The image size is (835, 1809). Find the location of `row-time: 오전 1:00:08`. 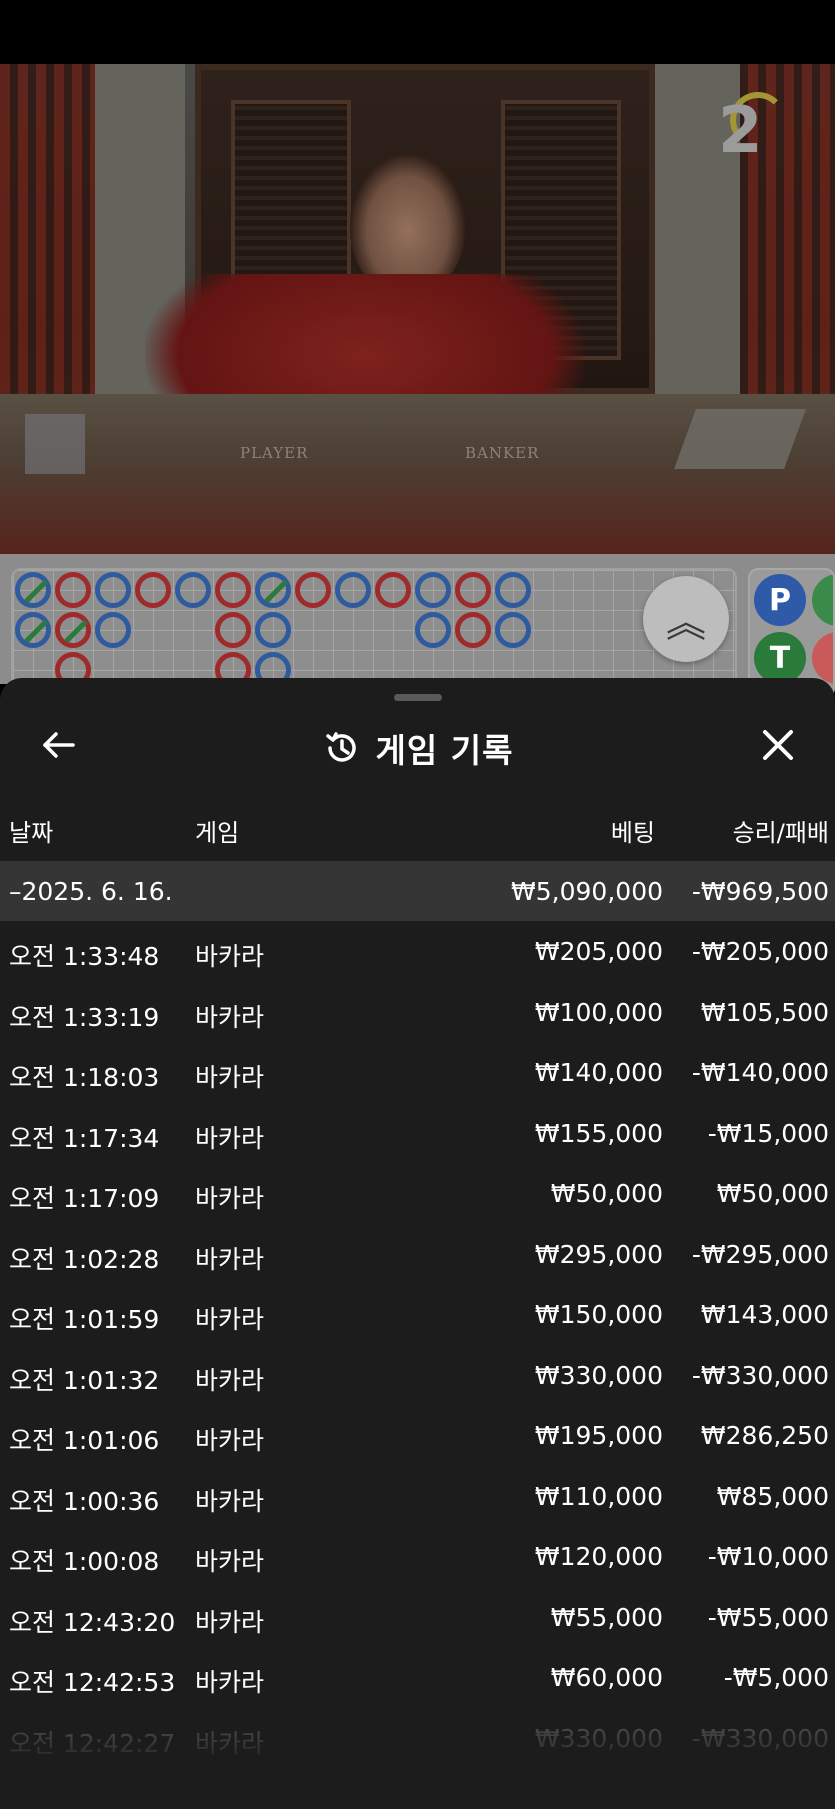

row-time: 오전 1:00:08 is located at coordinates (84, 1561).